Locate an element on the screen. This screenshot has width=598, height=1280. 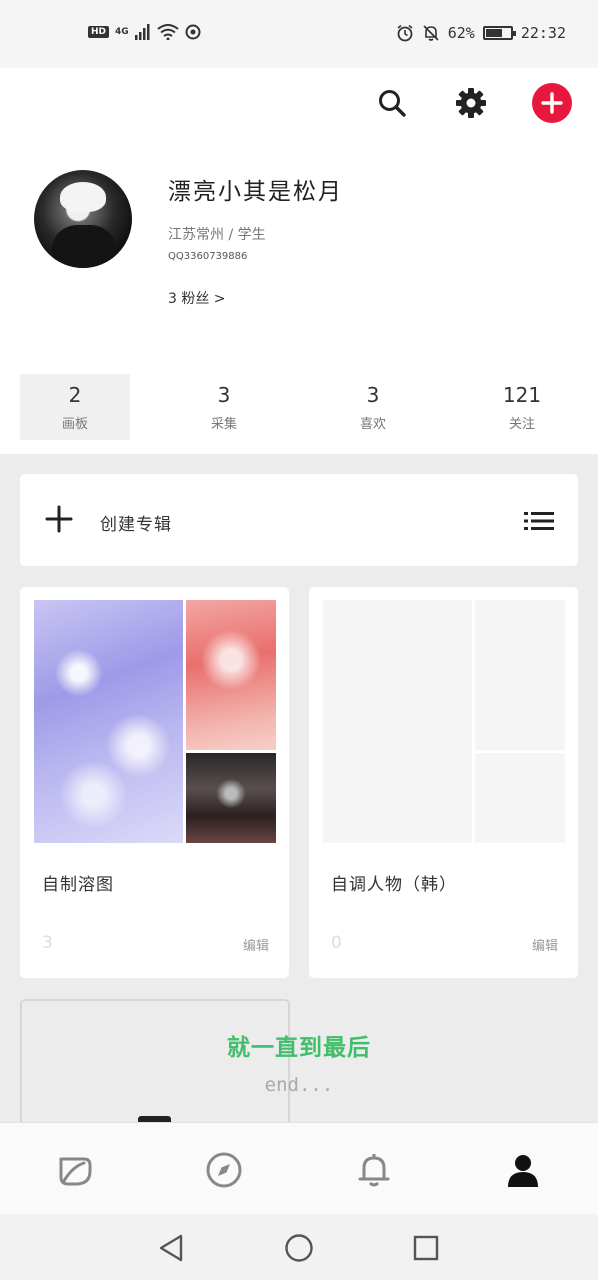
tab-home is located at coordinates (75, 1170).